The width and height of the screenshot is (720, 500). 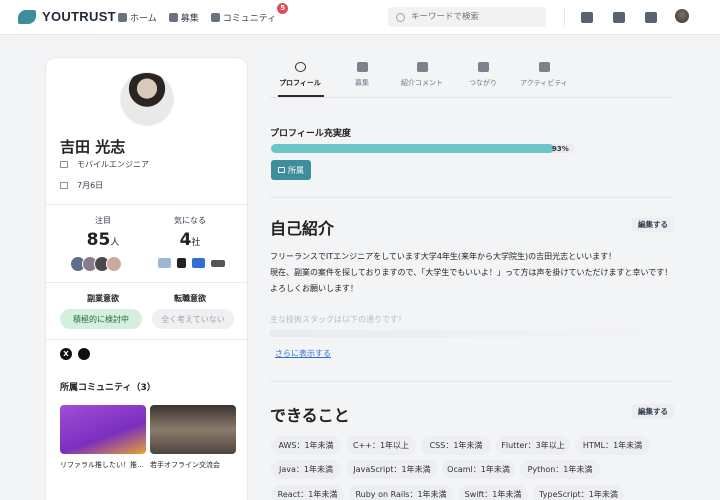 I want to click on tabs-divider, so click(x=471, y=97).